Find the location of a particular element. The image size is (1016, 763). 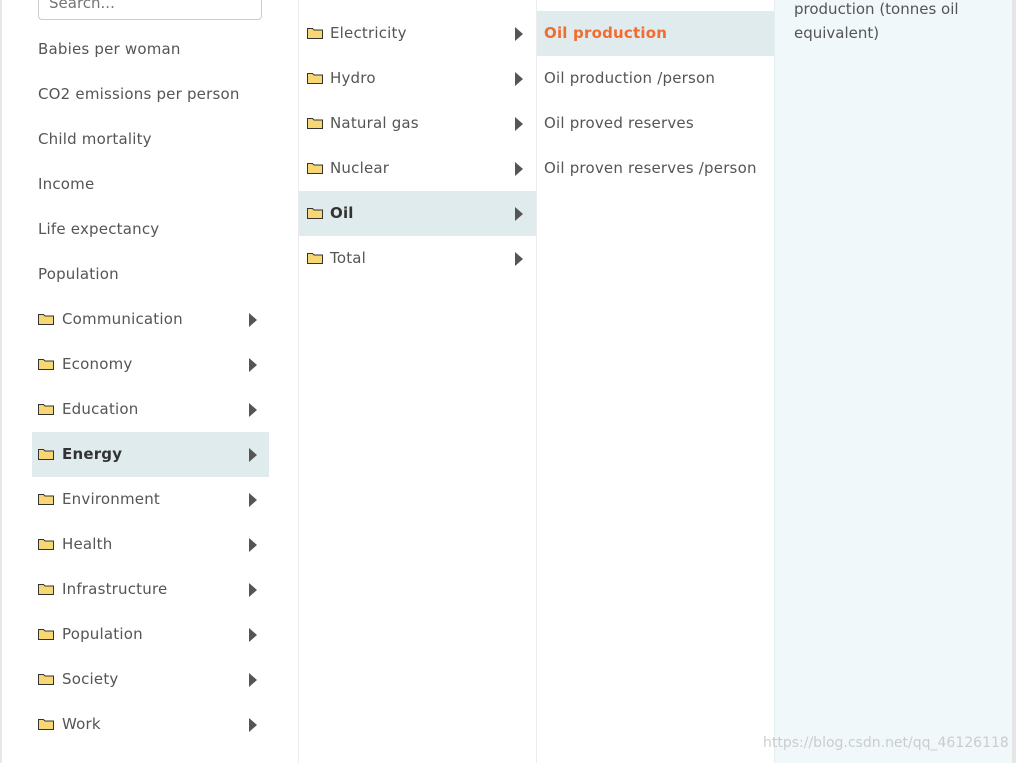

folder-item-label: Nuclear is located at coordinates (360, 168).